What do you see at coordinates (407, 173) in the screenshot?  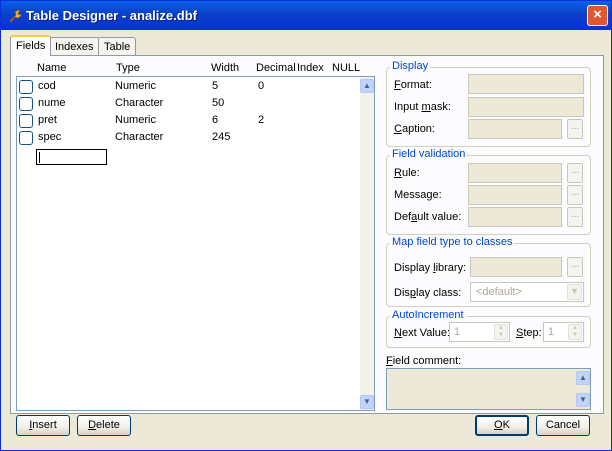 I see `rule-label: Rule:` at bounding box center [407, 173].